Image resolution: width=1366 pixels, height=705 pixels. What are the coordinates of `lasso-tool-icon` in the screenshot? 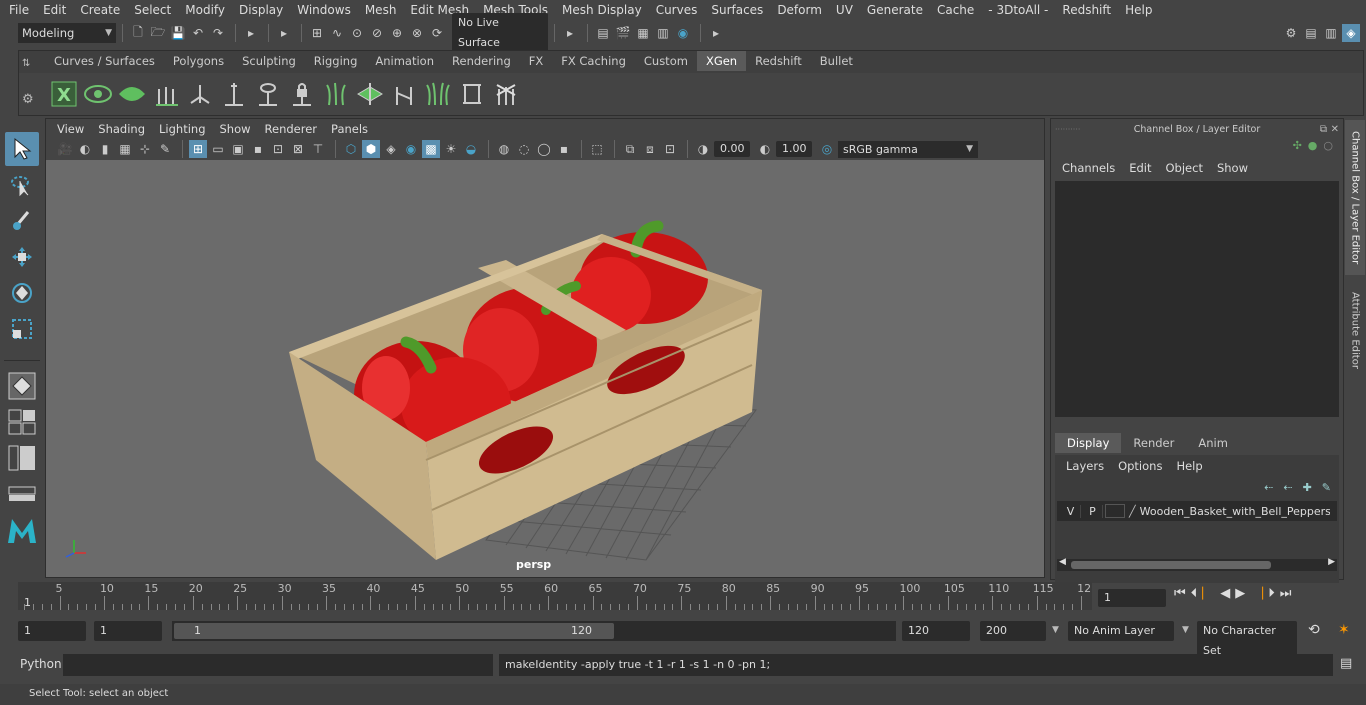 It's located at (22, 185).